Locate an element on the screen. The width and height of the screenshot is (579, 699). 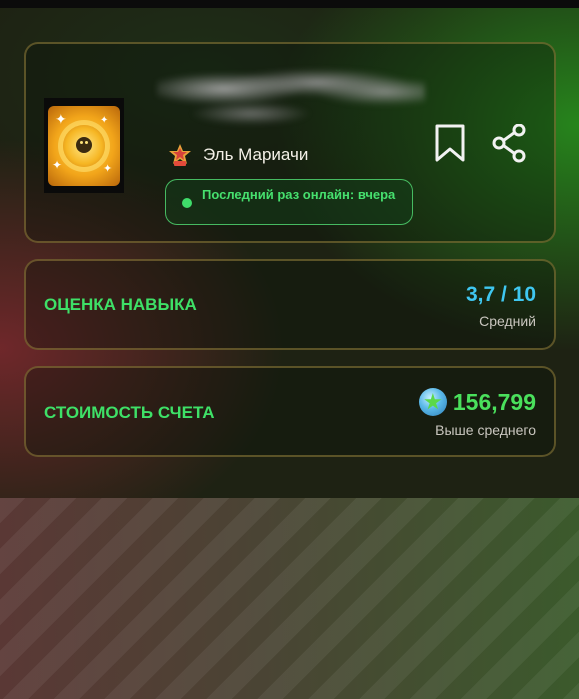
account-value-rating: Выше среднего is located at coordinates (485, 430).